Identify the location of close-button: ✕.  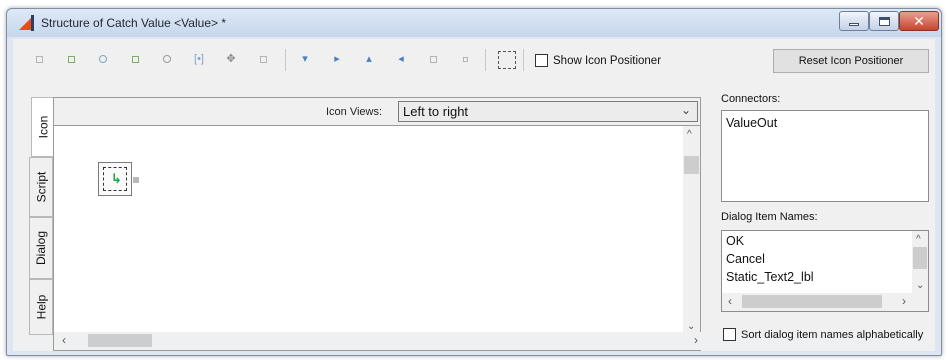
(919, 21).